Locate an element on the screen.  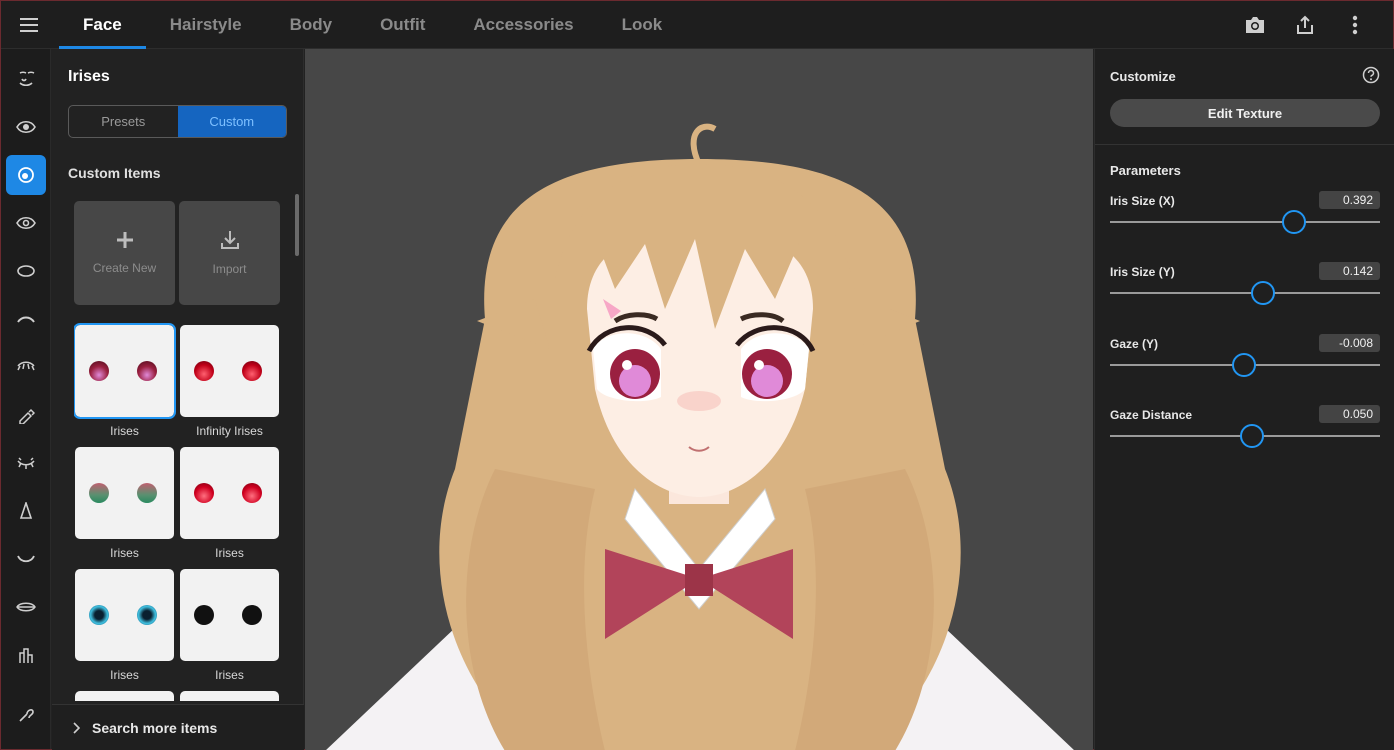
tab-accessories: Accessories is located at coordinates (523, 25).